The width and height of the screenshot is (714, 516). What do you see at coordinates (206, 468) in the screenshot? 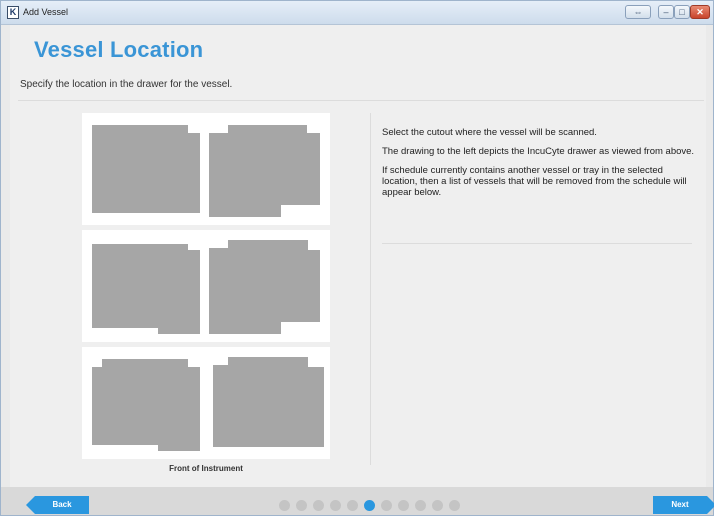
I see `front-of-instrument-label: Front of Instrument` at bounding box center [206, 468].